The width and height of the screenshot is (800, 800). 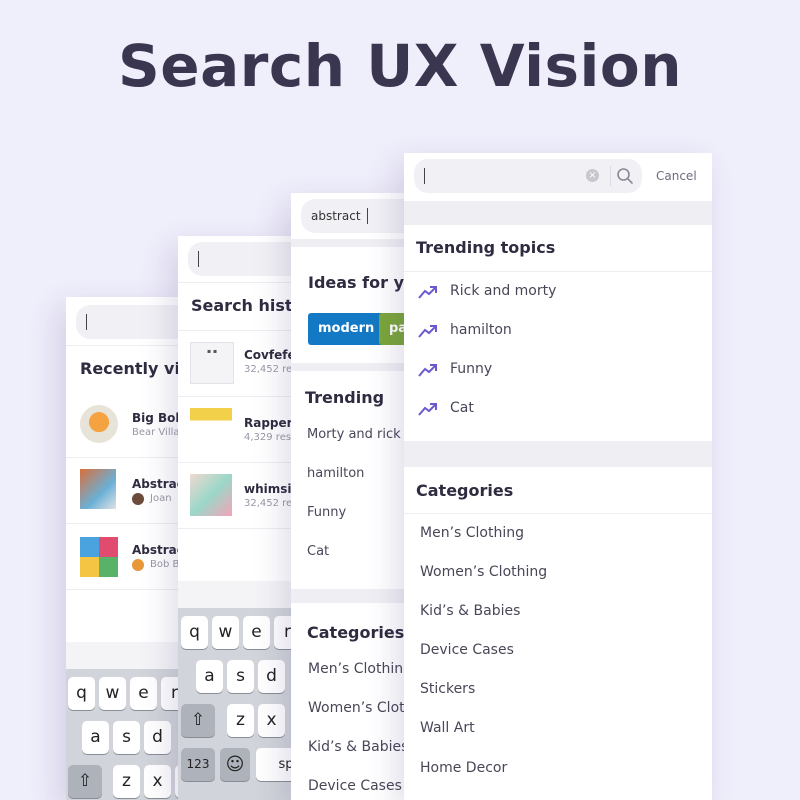 What do you see at coordinates (212, 363) in the screenshot?
I see `history-thumbnail: ▪ ▪` at bounding box center [212, 363].